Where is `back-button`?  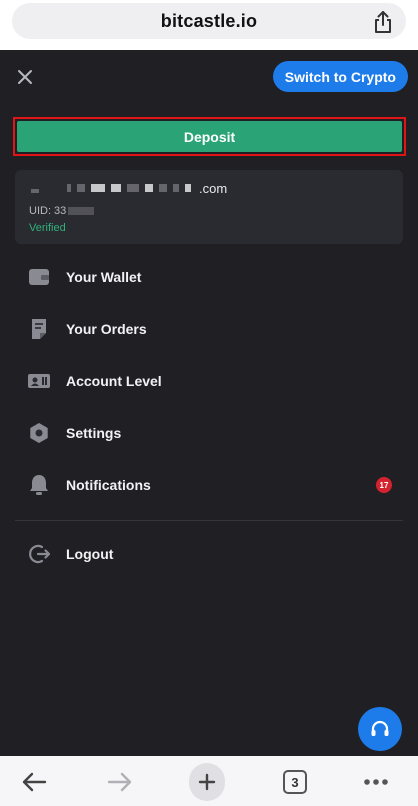
back-button is located at coordinates (34, 782).